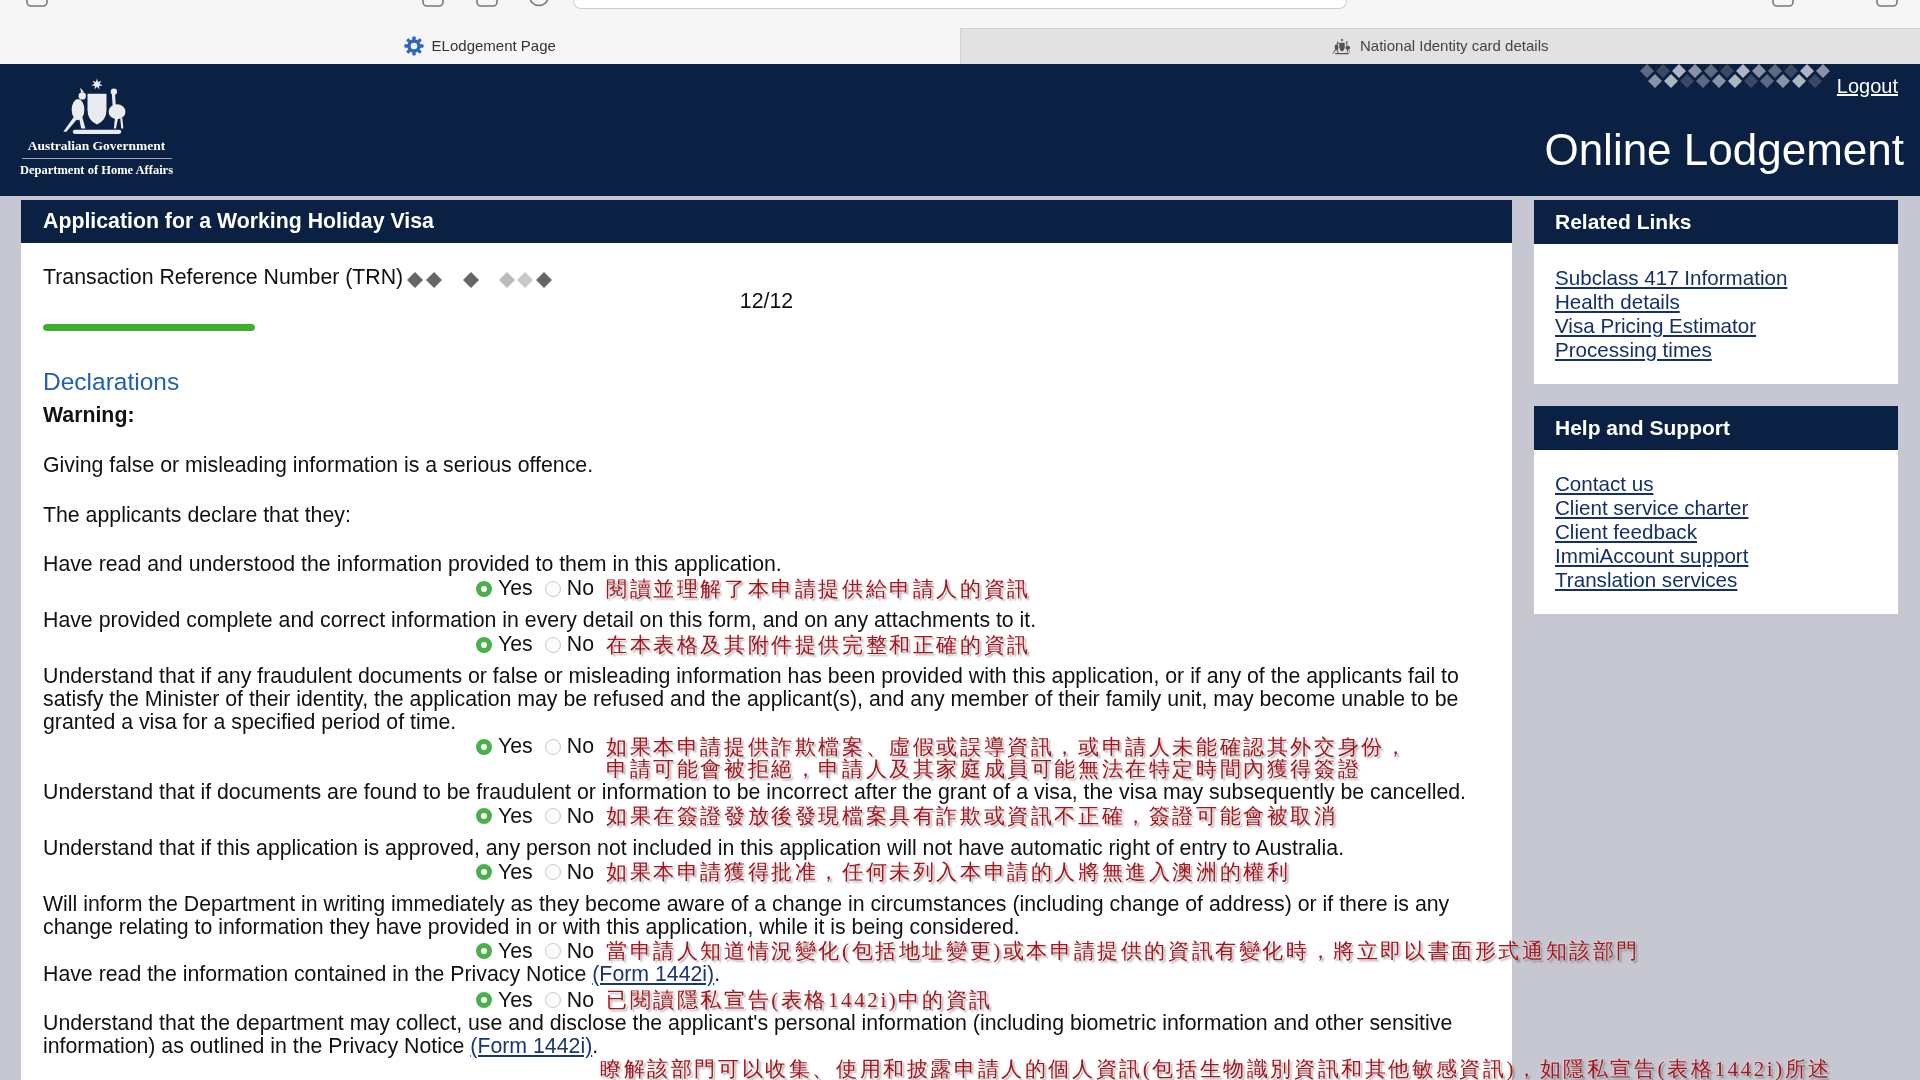 The height and width of the screenshot is (1080, 1920). What do you see at coordinates (960, 4) in the screenshot?
I see `address-field` at bounding box center [960, 4].